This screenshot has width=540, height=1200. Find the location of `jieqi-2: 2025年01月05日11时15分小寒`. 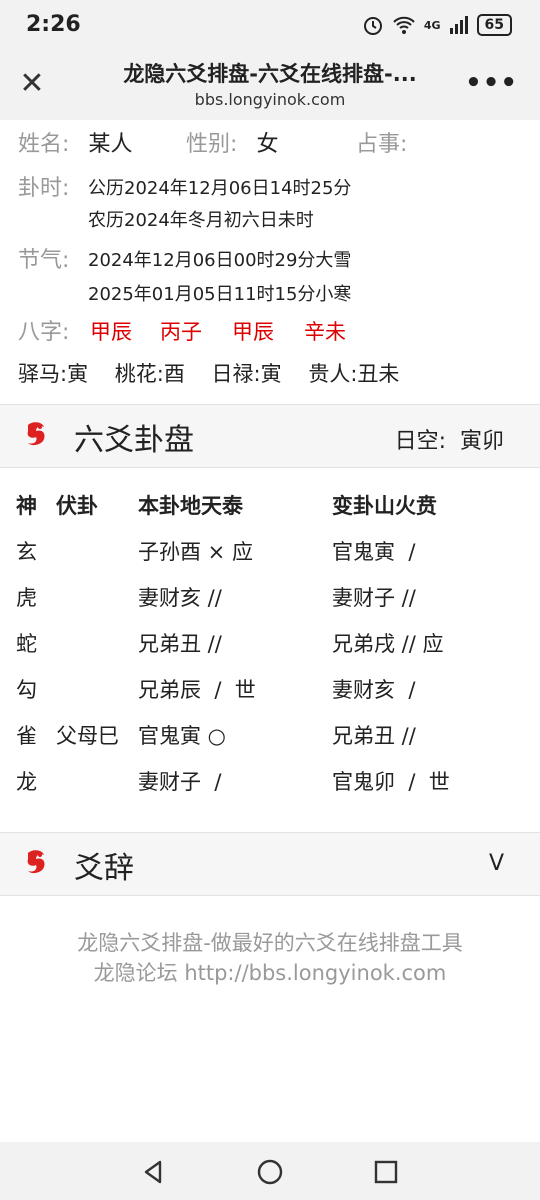

jieqi-2: 2025年01月05日11时15分小寒 is located at coordinates (220, 294).